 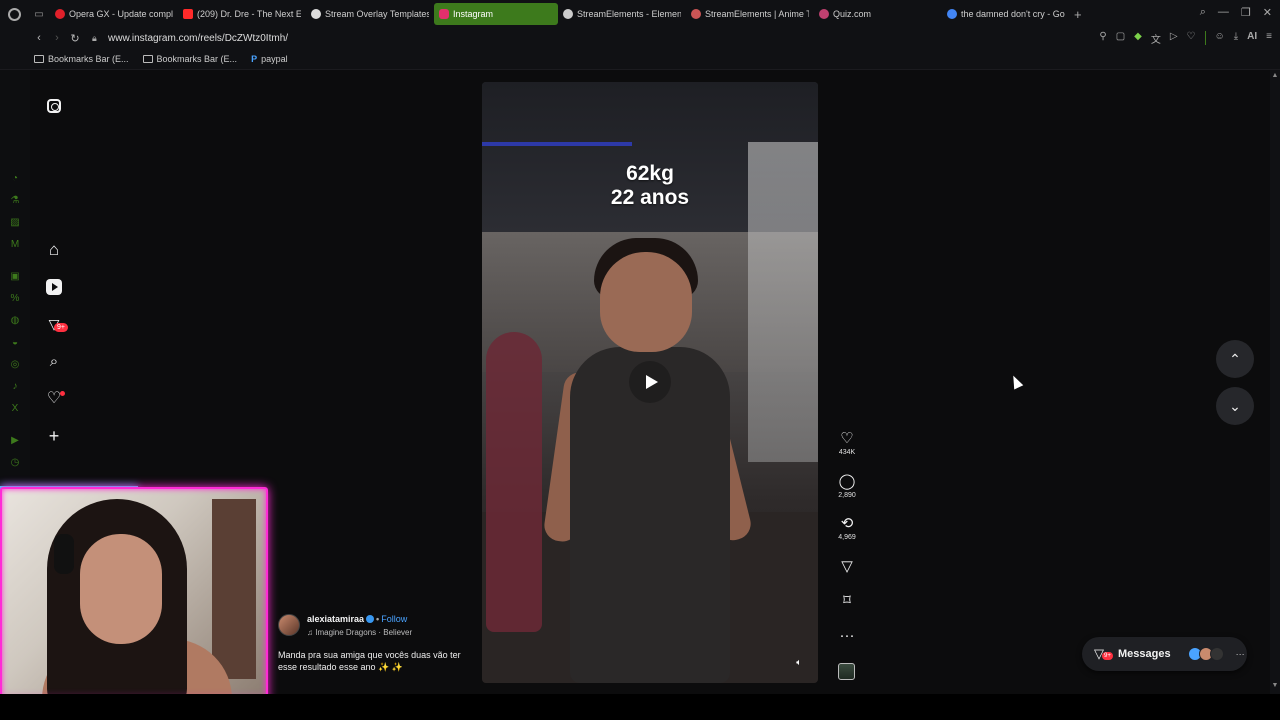 What do you see at coordinates (114, 14) in the screenshot?
I see `tab-opera-update: Opera GX - Update comple` at bounding box center [114, 14].